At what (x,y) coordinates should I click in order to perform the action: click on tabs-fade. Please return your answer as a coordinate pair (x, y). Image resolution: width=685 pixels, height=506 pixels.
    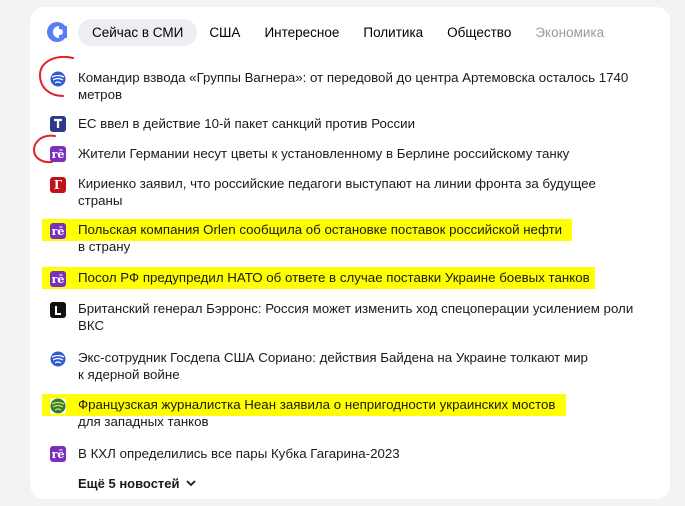
    Looking at the image, I should click on (640, 32).